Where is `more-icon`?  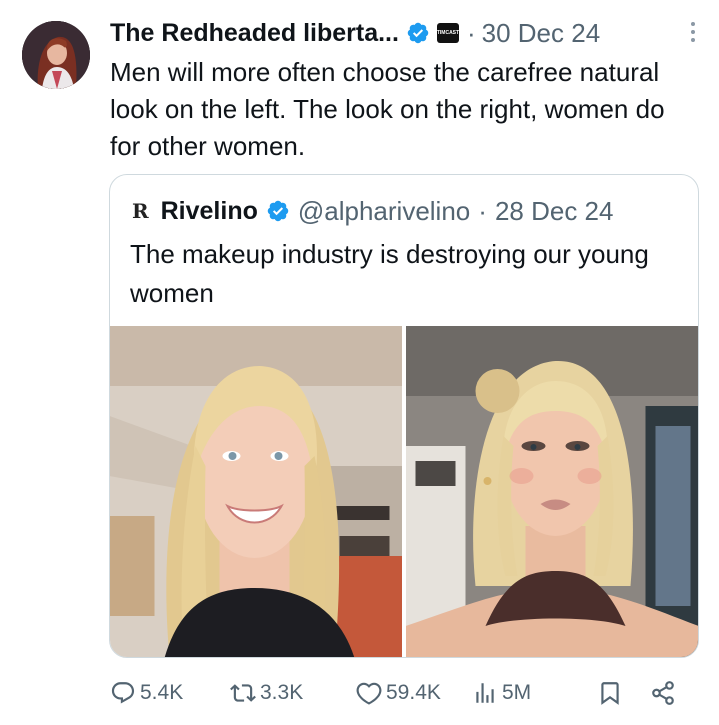 more-icon is located at coordinates (693, 34).